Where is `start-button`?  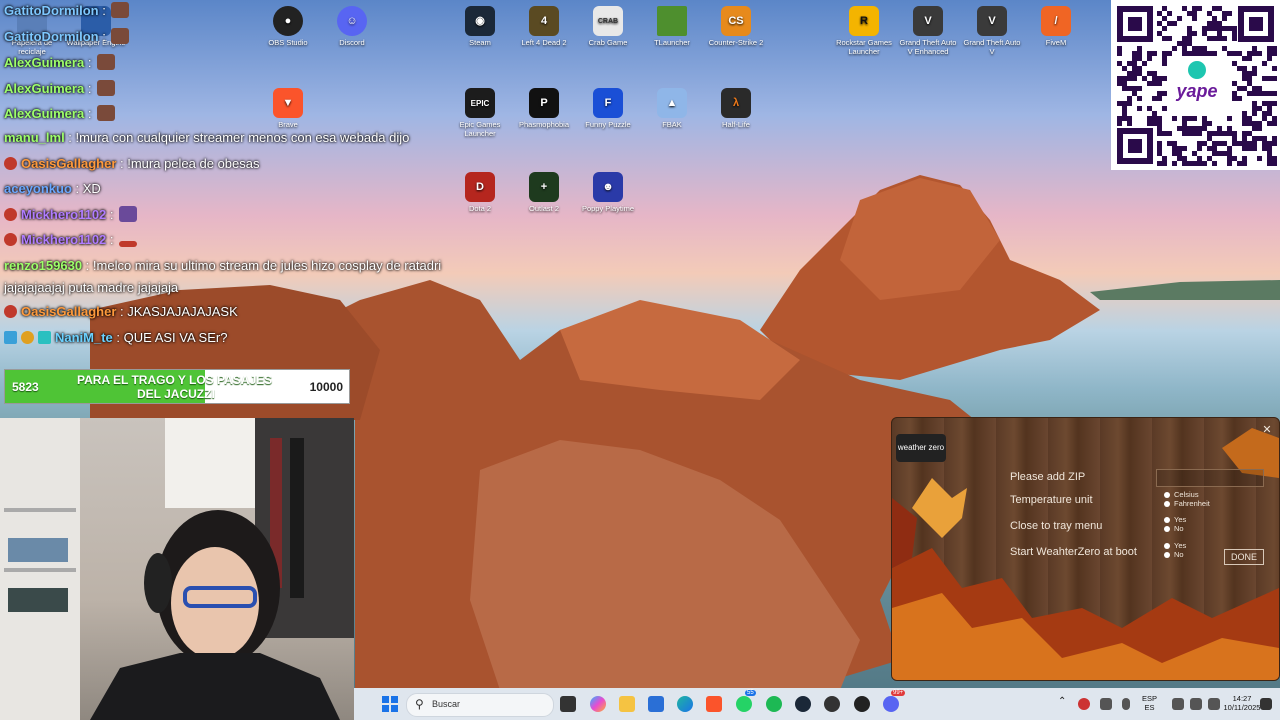
start-button is located at coordinates (390, 704).